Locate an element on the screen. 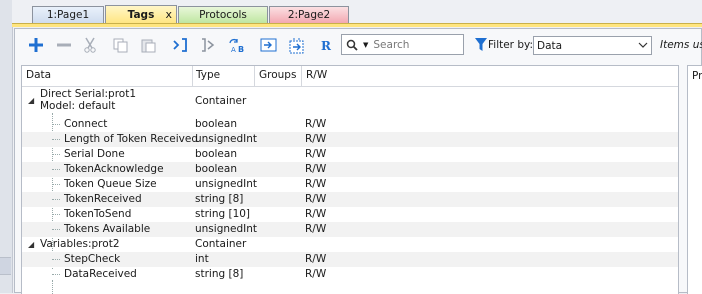  svg-text: R is located at coordinates (326, 45).